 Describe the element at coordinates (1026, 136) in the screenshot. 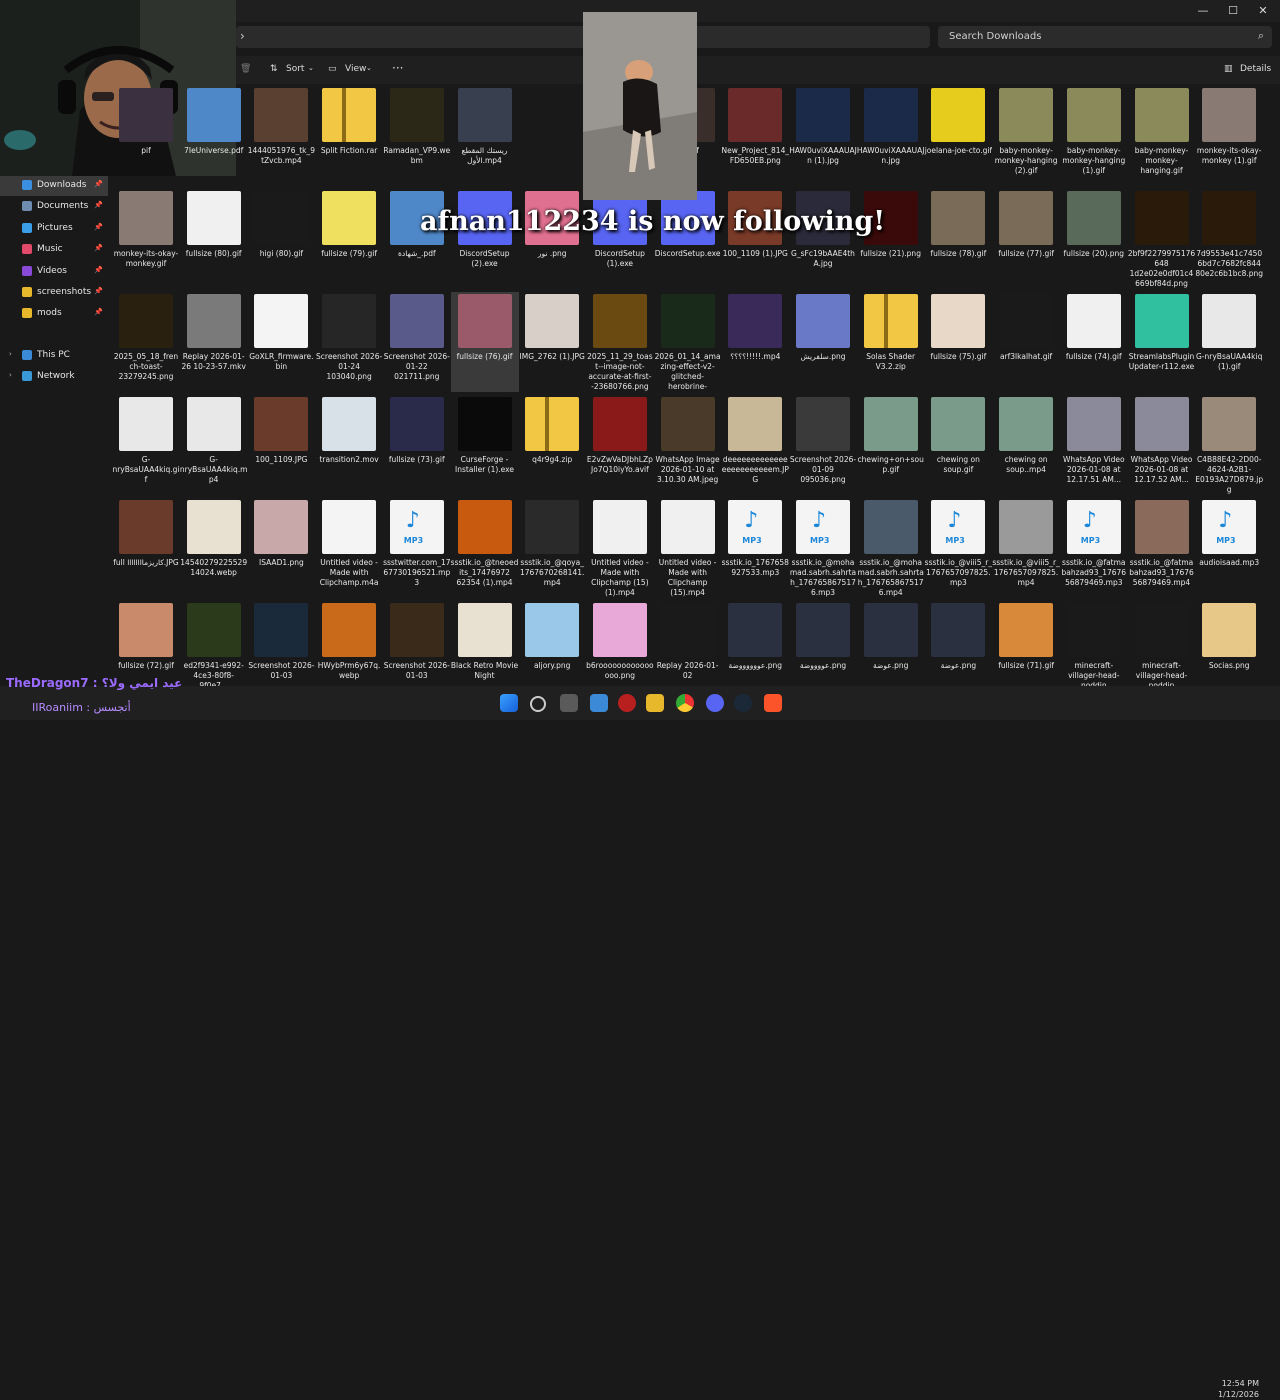

I see `file-item: baby-monkey-monkey-hanging (2).gif` at that location.